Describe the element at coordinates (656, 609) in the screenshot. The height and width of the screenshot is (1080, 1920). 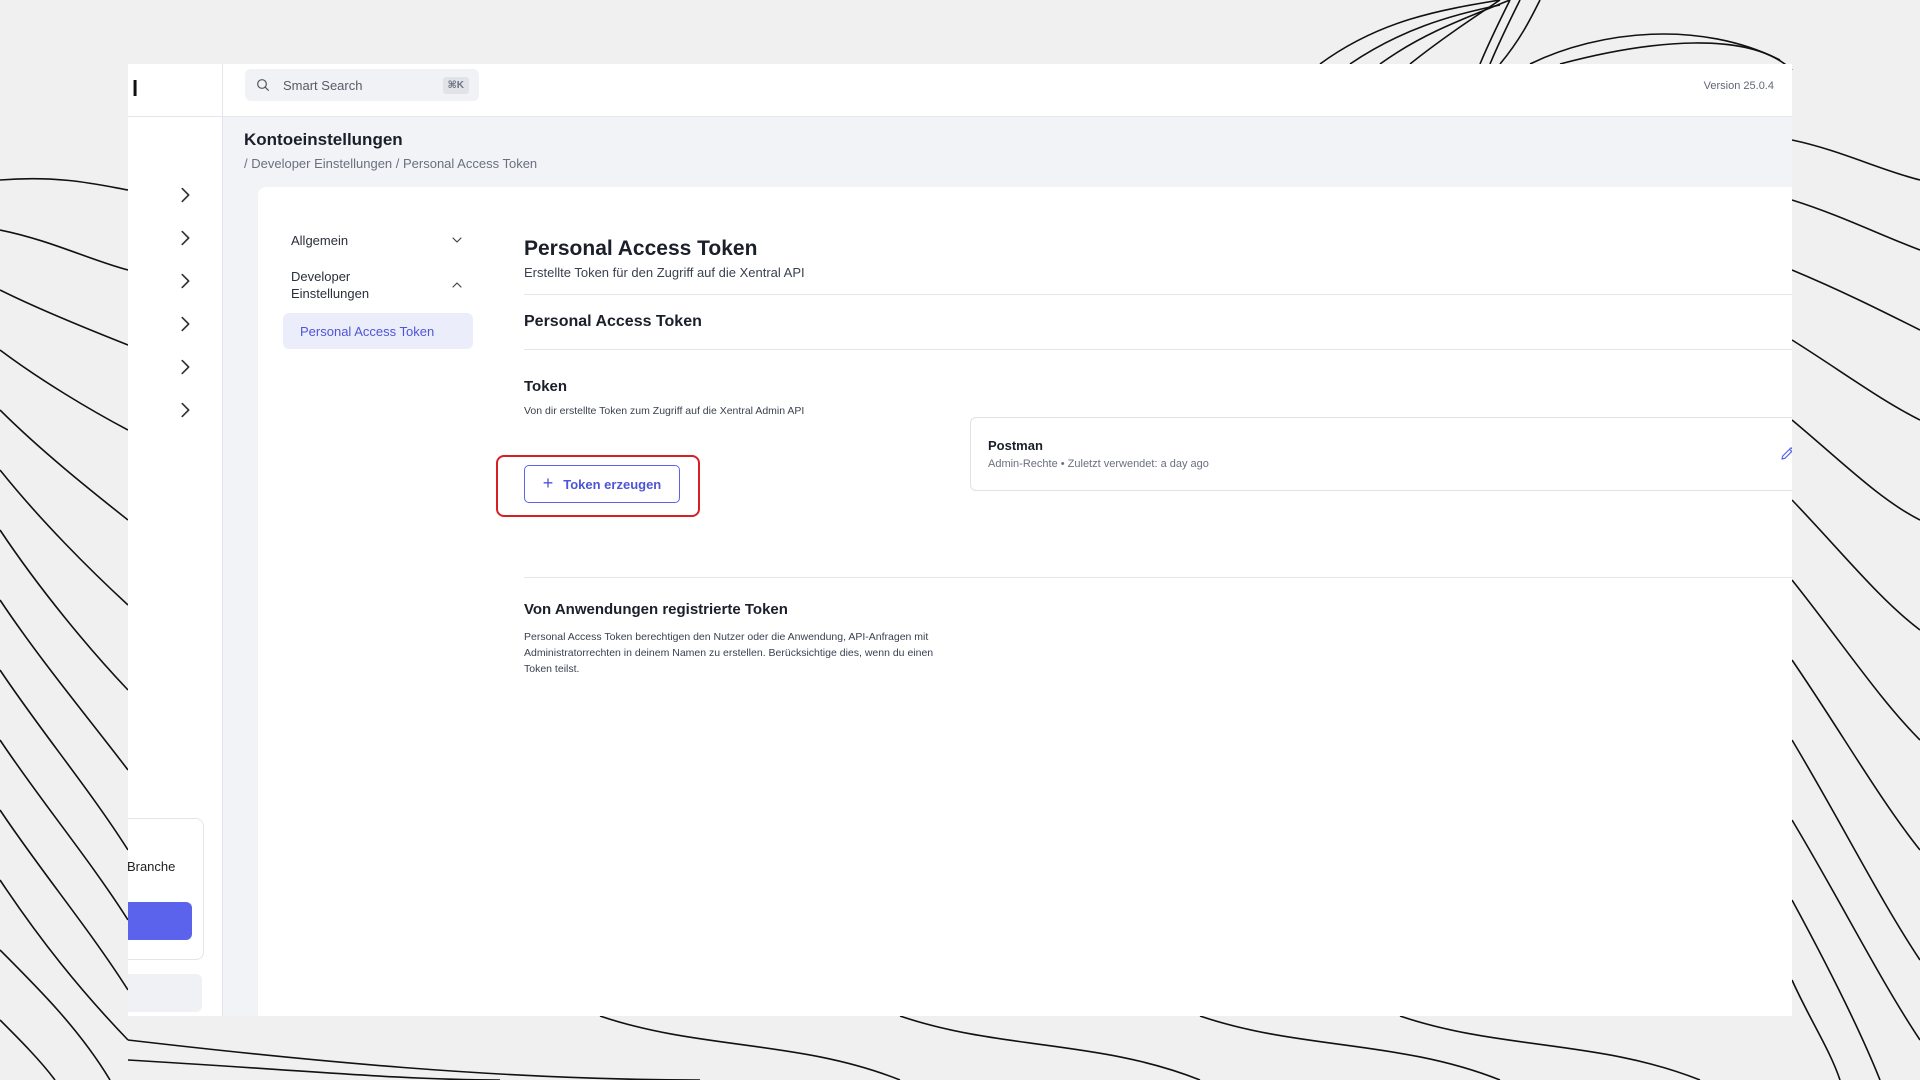
I see `apps-token-title: Von Anwendungen registrierte Token` at that location.